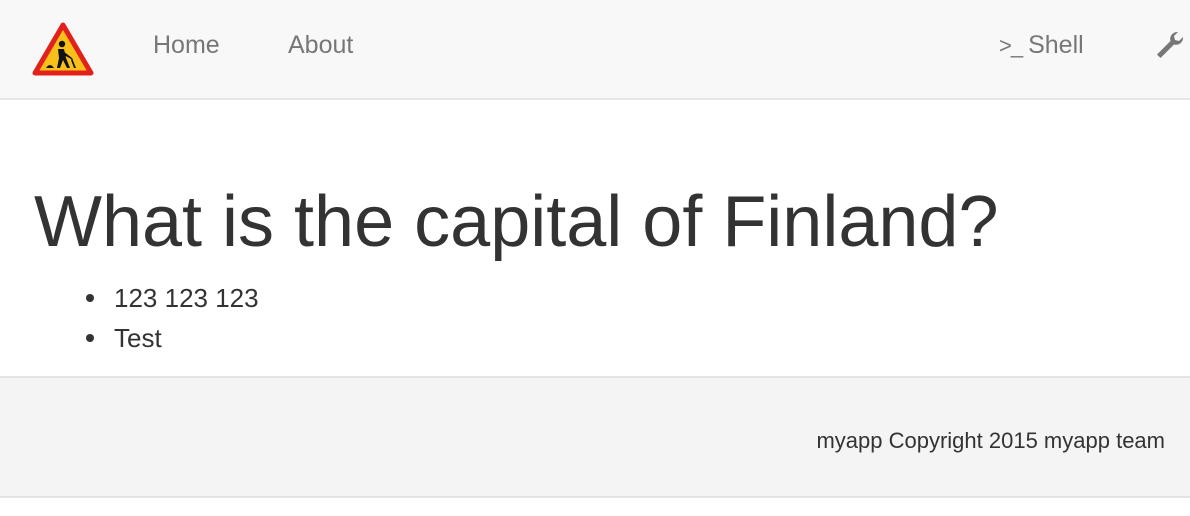  Describe the element at coordinates (1056, 45) in the screenshot. I see `nav-shell-label: Shell` at that location.